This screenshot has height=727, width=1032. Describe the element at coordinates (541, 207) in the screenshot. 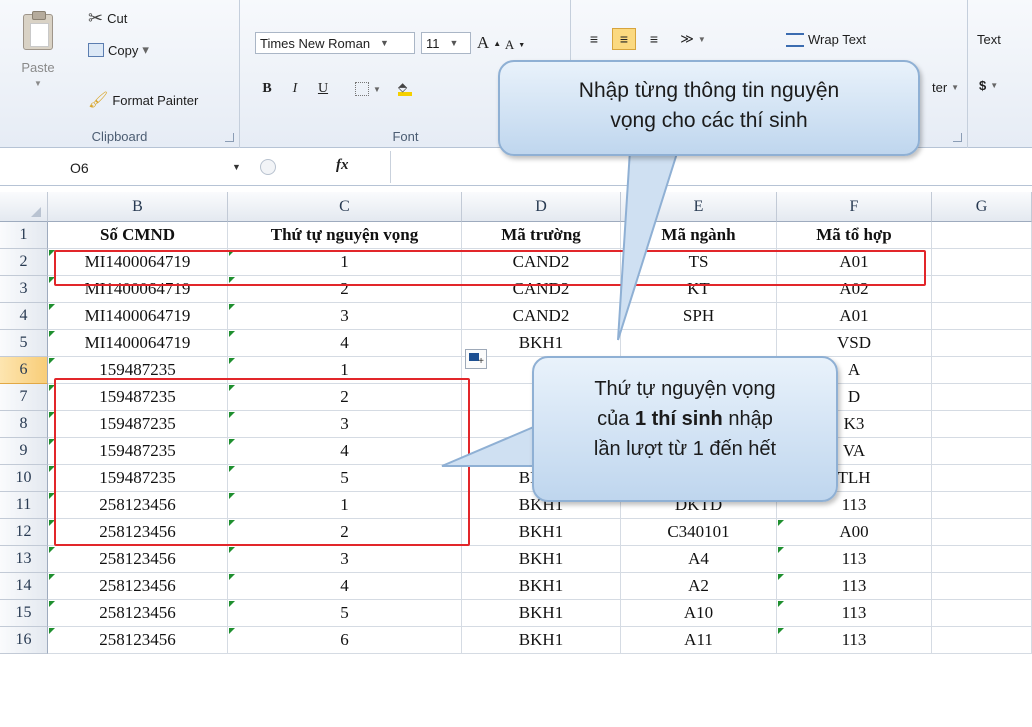

I see `column-header-d: D` at that location.